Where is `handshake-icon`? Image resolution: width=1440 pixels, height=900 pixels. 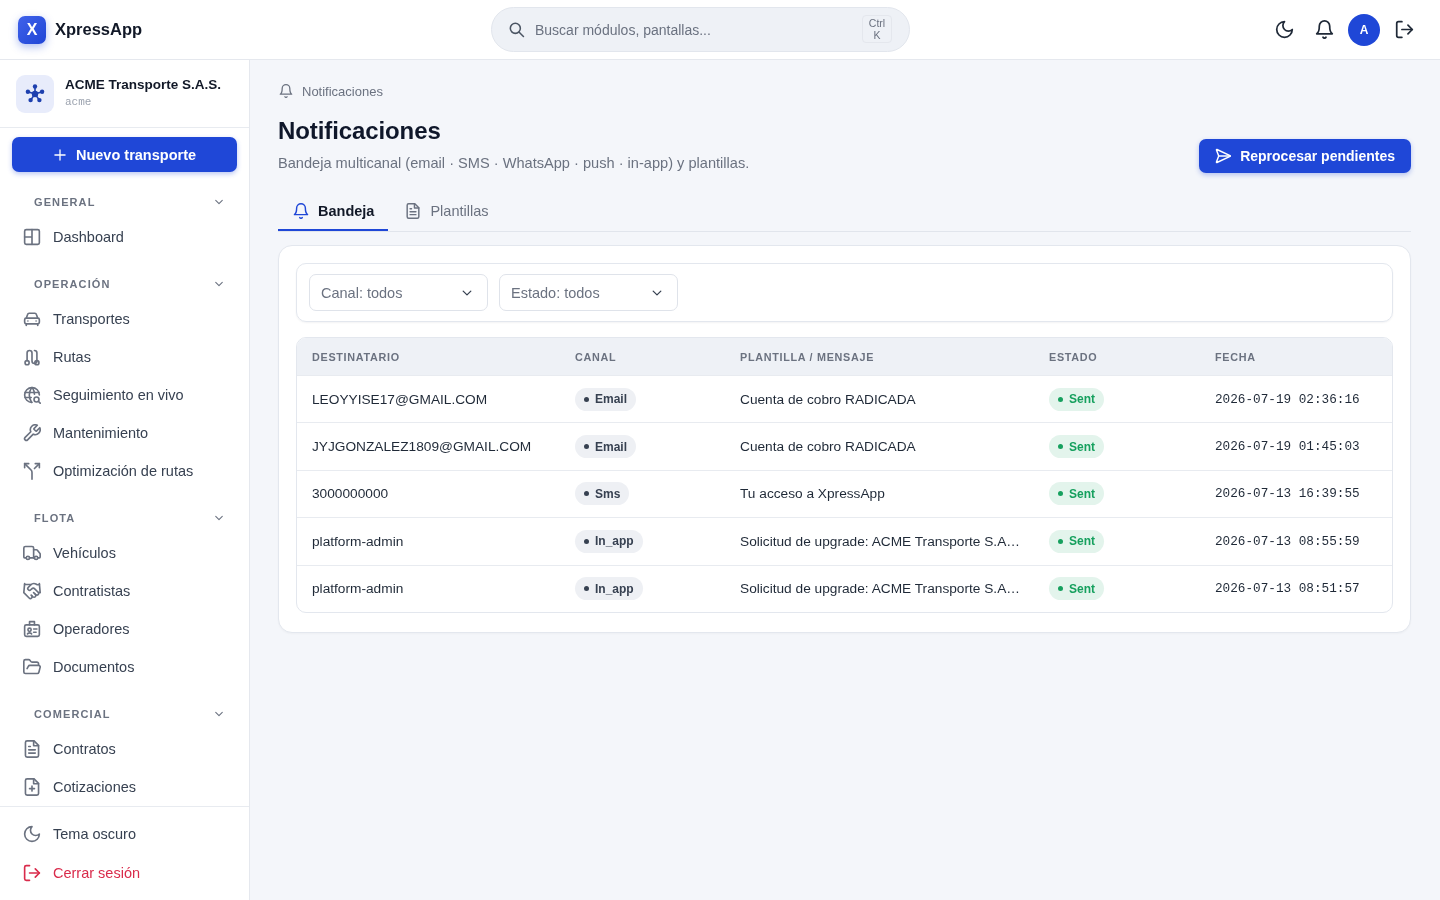
handshake-icon is located at coordinates (32, 591).